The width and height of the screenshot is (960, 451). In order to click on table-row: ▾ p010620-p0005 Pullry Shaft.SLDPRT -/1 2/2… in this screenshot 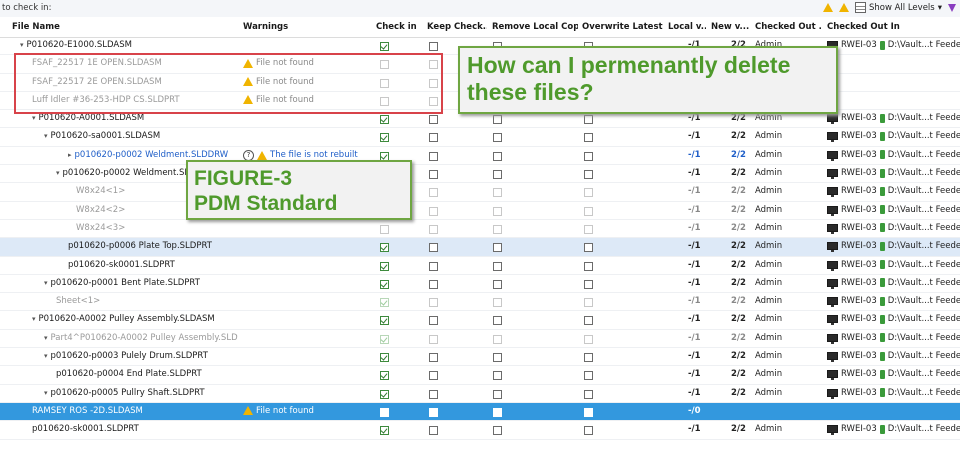, I will do `click(480, 394)`.